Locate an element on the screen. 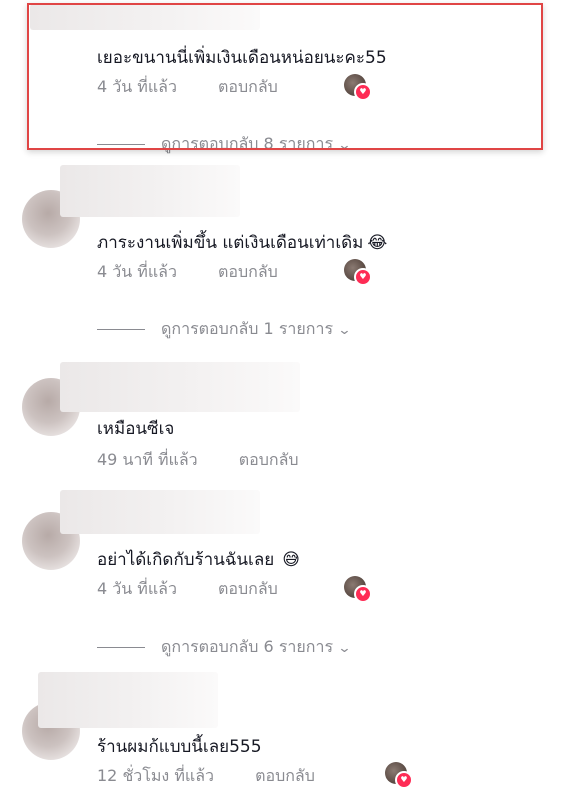 This screenshot has width=586, height=802. comment-text: เหมือนซีเจ is located at coordinates (136, 429).